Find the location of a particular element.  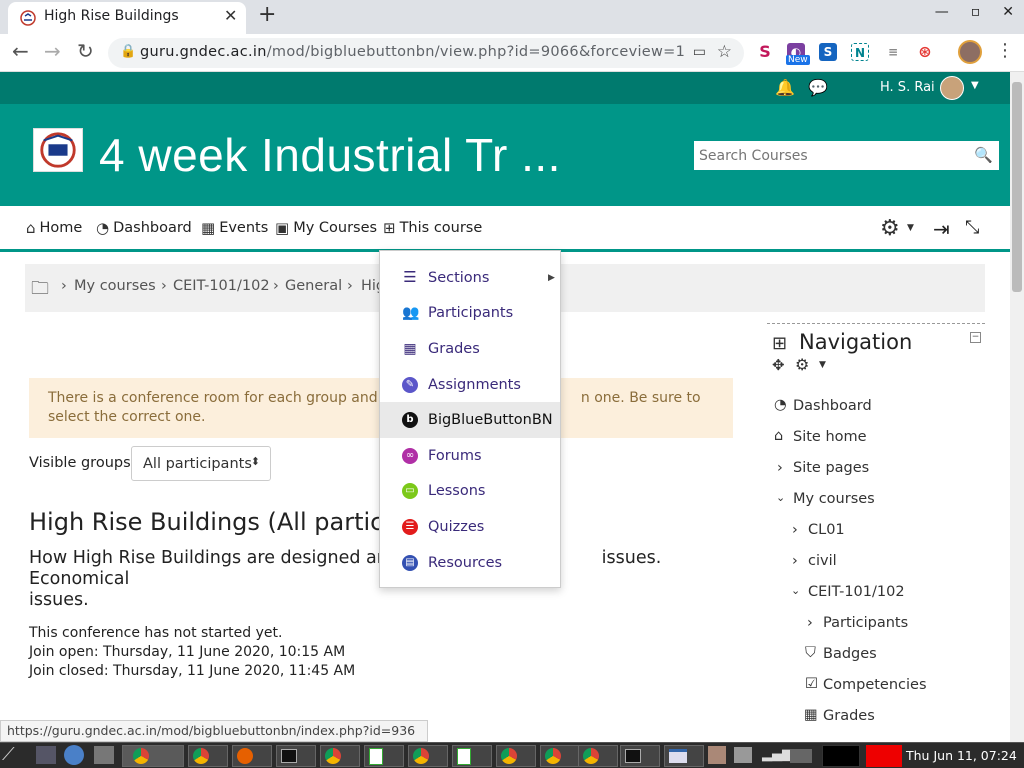

extension-s-icon: S is located at coordinates (765, 52).